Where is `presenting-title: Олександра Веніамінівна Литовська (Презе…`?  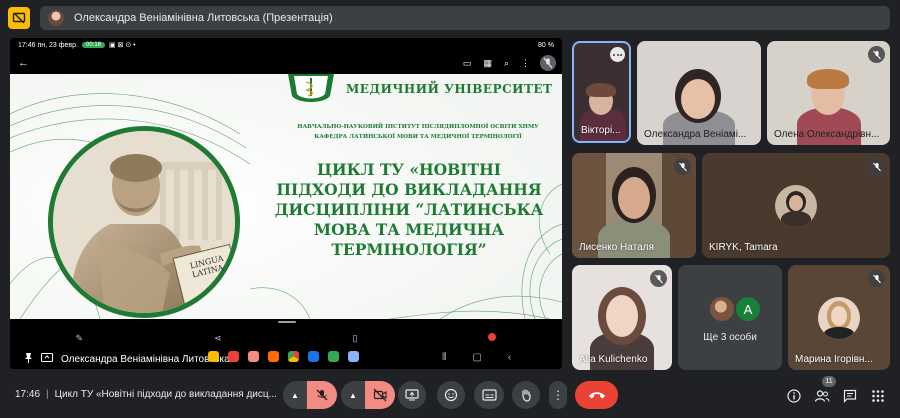
presenting-title: Олександра Веніамінівна Литовська (Презе… is located at coordinates (203, 18).